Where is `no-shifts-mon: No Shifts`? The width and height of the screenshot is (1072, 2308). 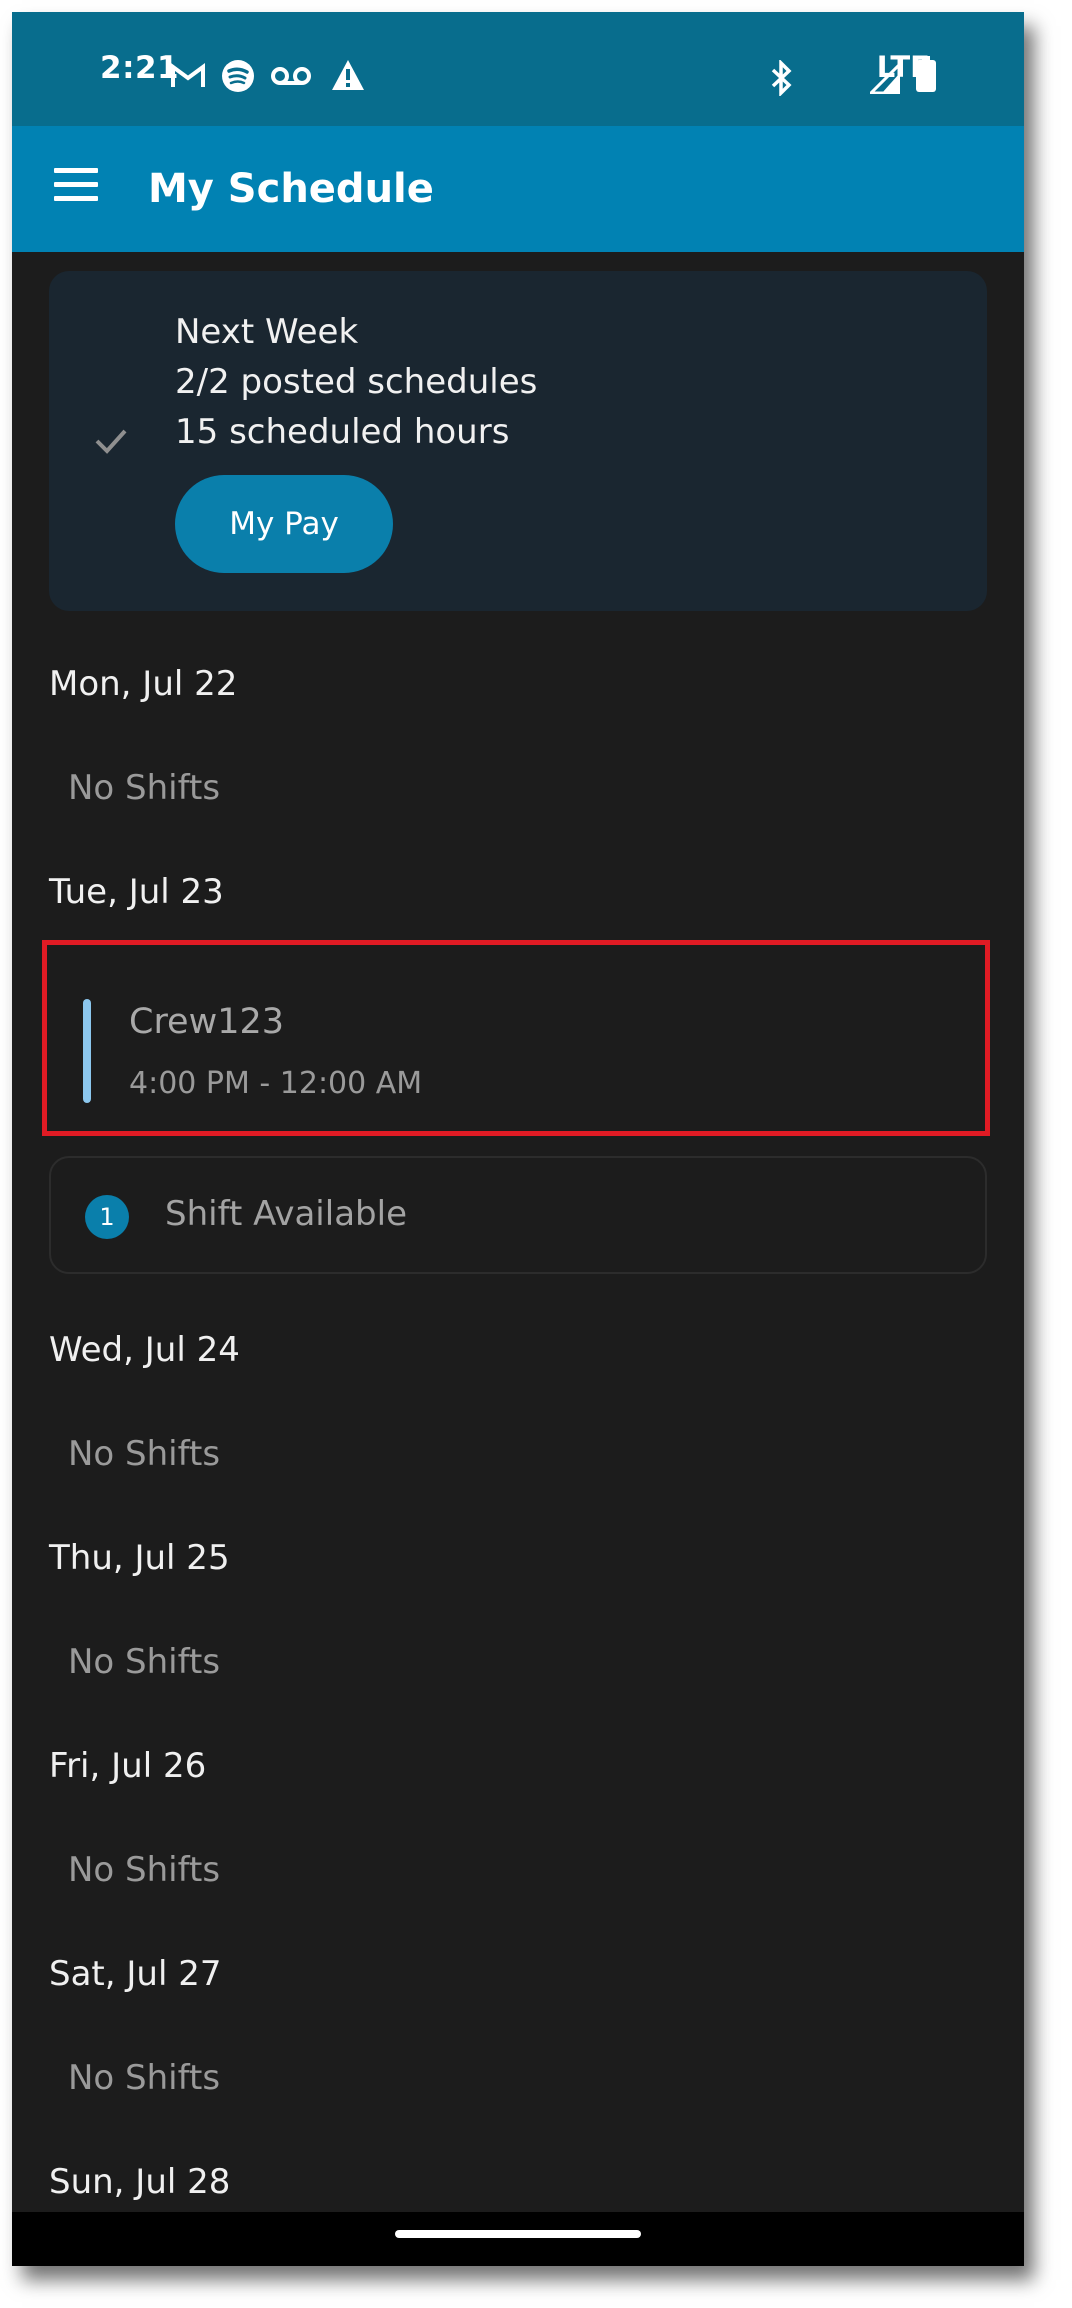 no-shifts-mon: No Shifts is located at coordinates (144, 788).